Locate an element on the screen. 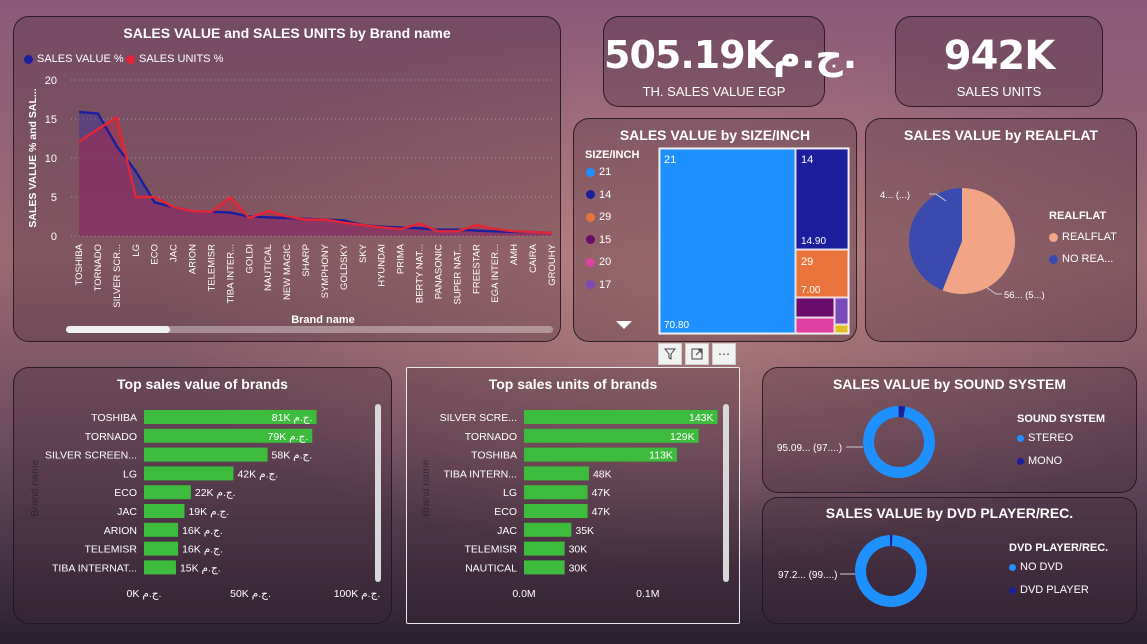  treemap-label-value: 14.90 is located at coordinates (813, 241).